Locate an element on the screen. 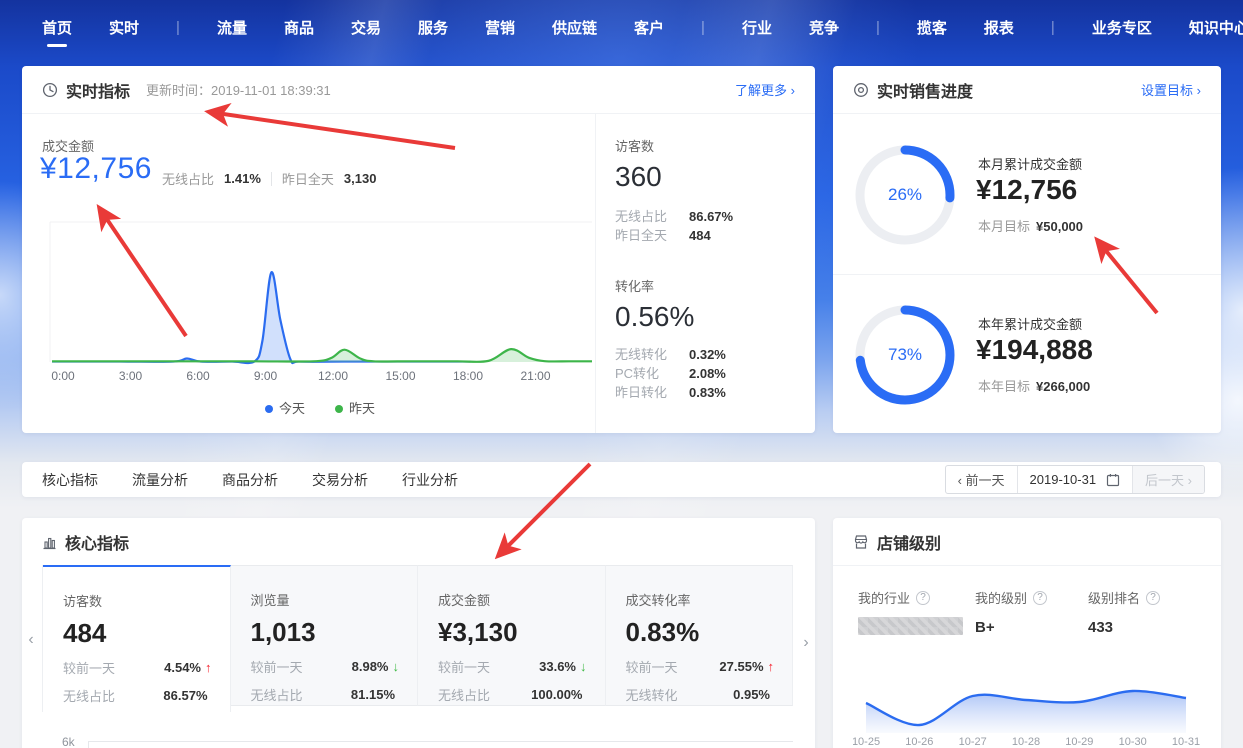 The height and width of the screenshot is (748, 1243). nav-item: 流量 is located at coordinates (232, 27).